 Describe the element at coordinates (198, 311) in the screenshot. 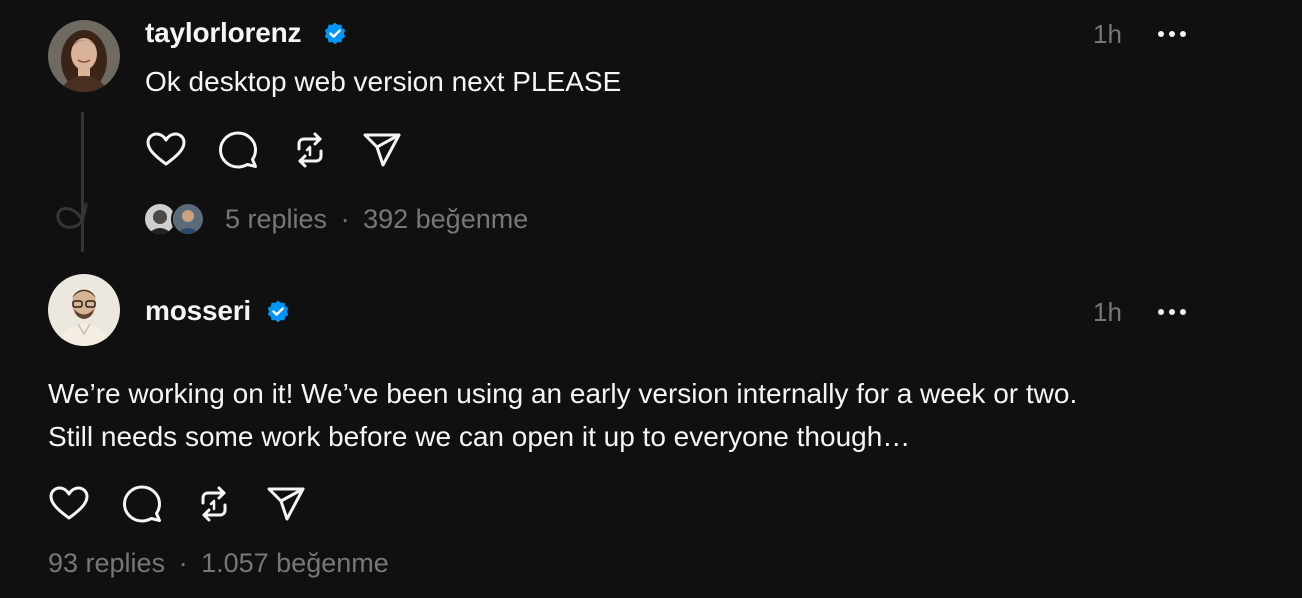

I see `username: mosseri` at that location.